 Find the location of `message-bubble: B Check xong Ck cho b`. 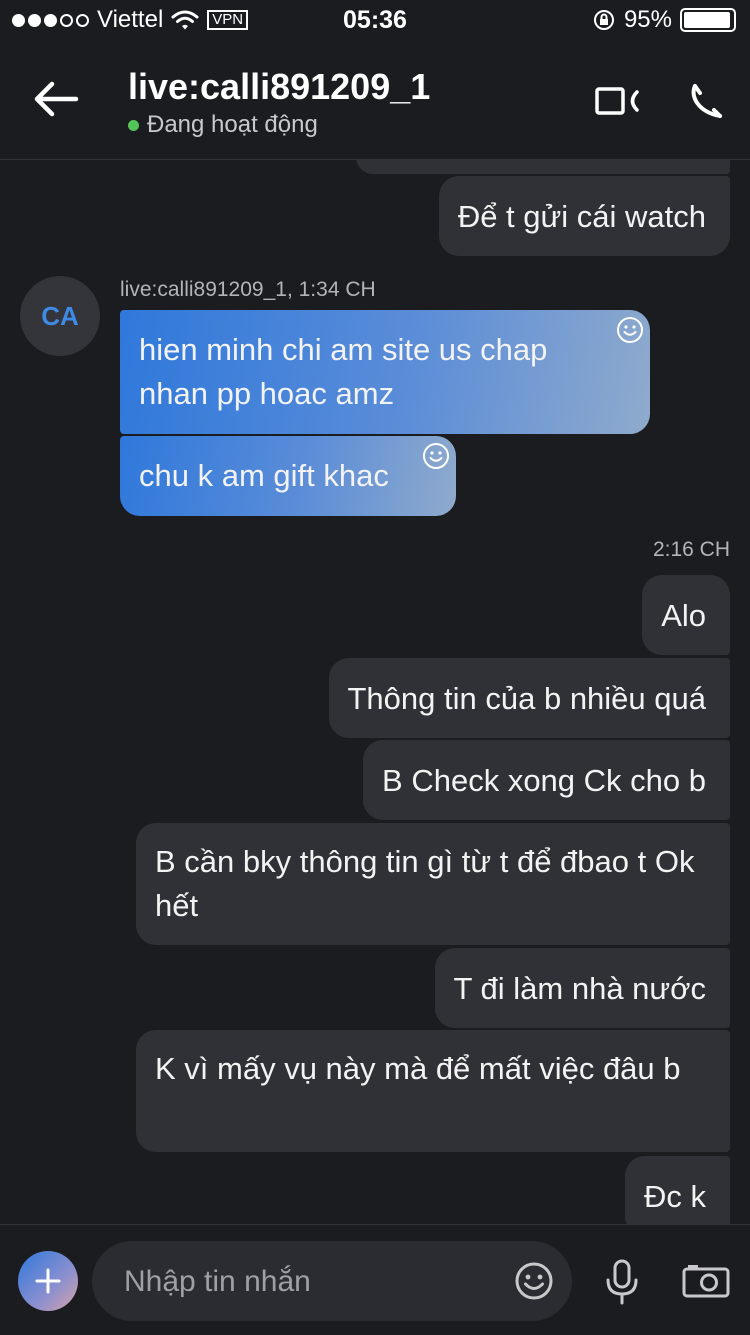

message-bubble: B Check xong Ck cho b is located at coordinates (546, 780).